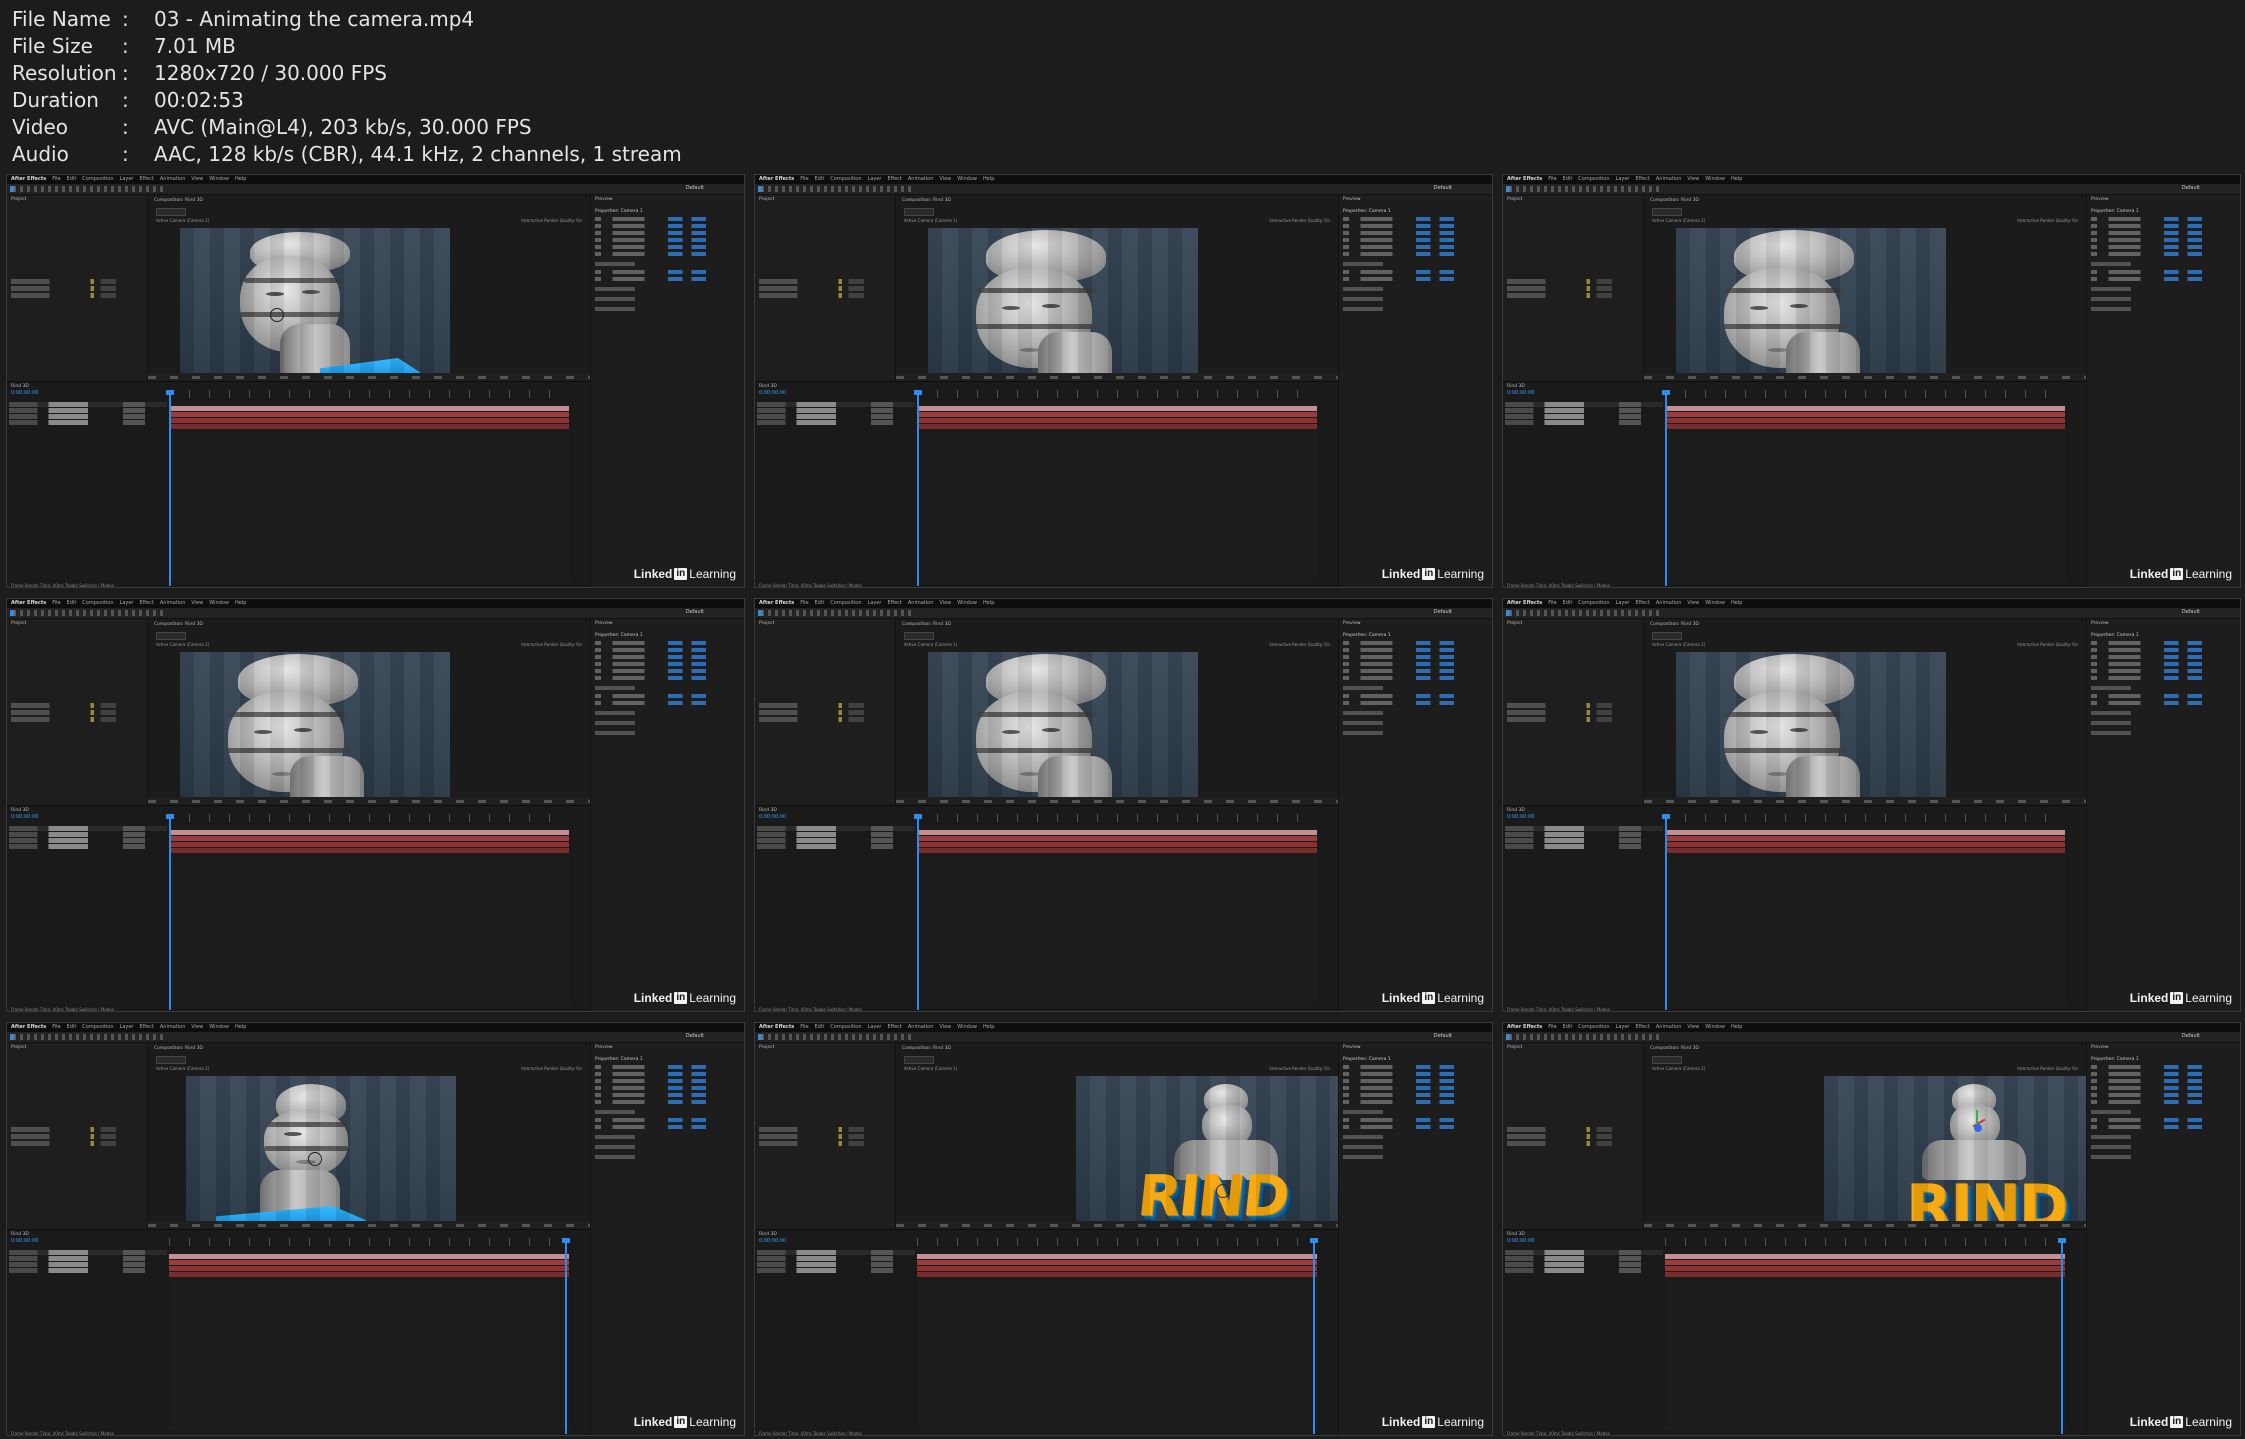 The width and height of the screenshot is (2245, 1439). What do you see at coordinates (566, 1336) in the screenshot?
I see `current-time-indicator` at bounding box center [566, 1336].